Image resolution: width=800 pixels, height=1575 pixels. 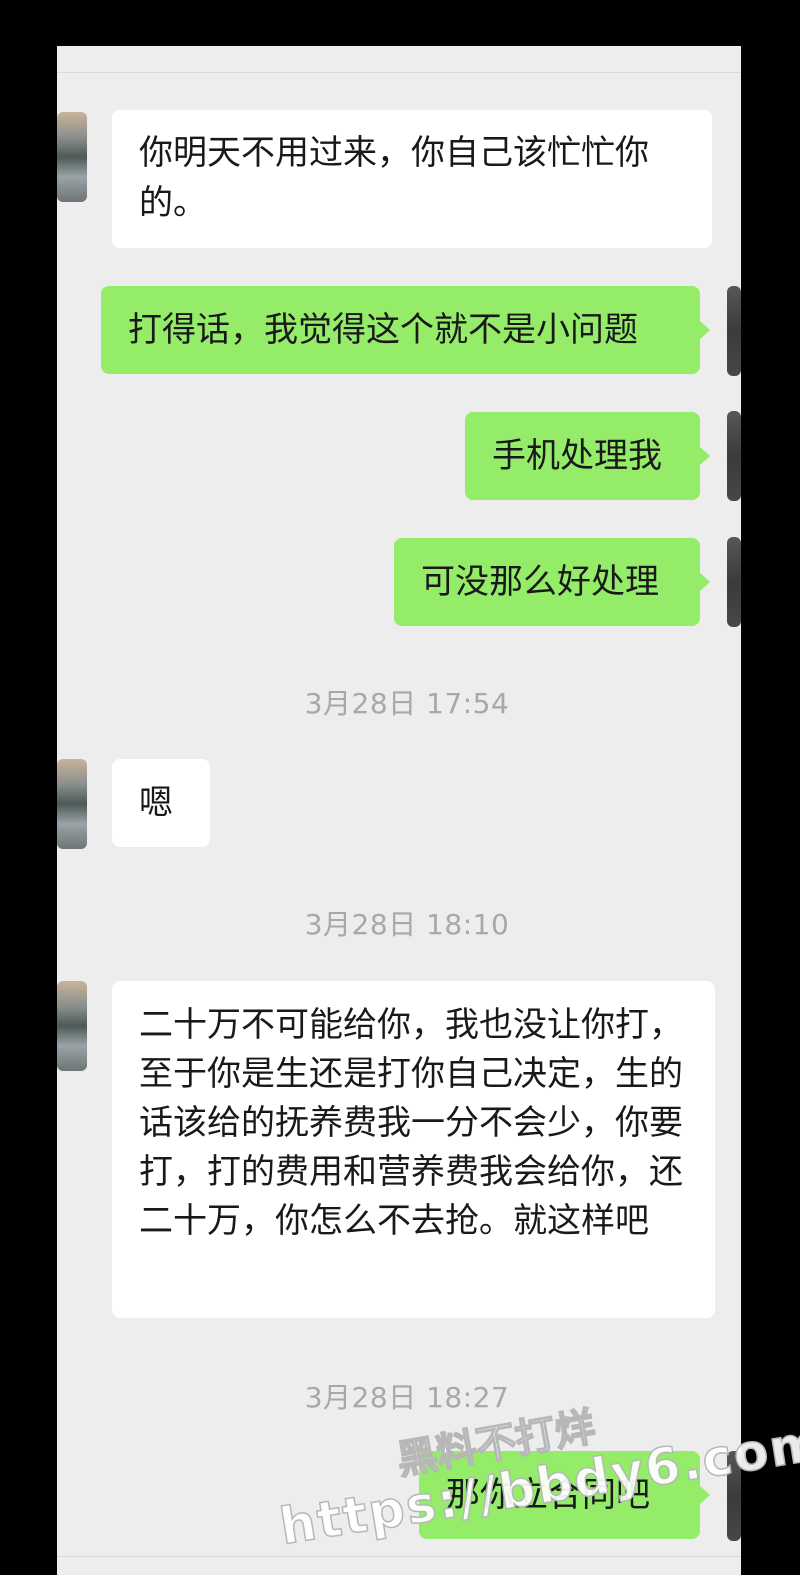 I want to click on timestamp: 3月28日 18:27, so click(x=407, y=1397).